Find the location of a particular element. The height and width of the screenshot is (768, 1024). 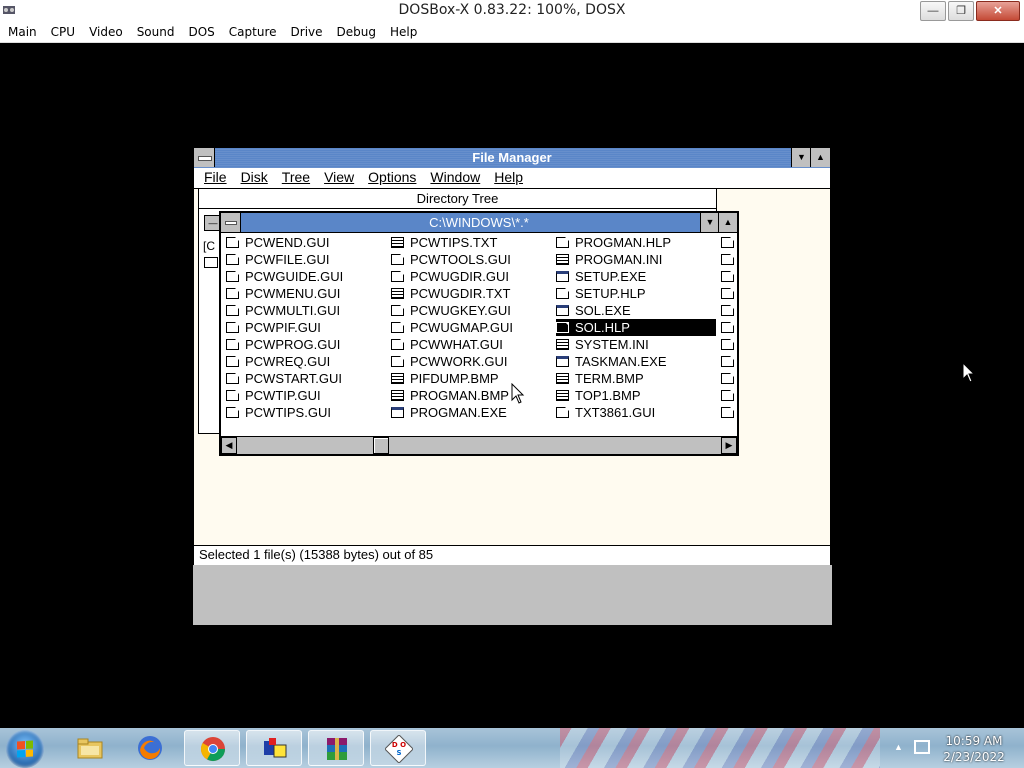

file-item: PCWGUIDE.GUI is located at coordinates (285, 276).